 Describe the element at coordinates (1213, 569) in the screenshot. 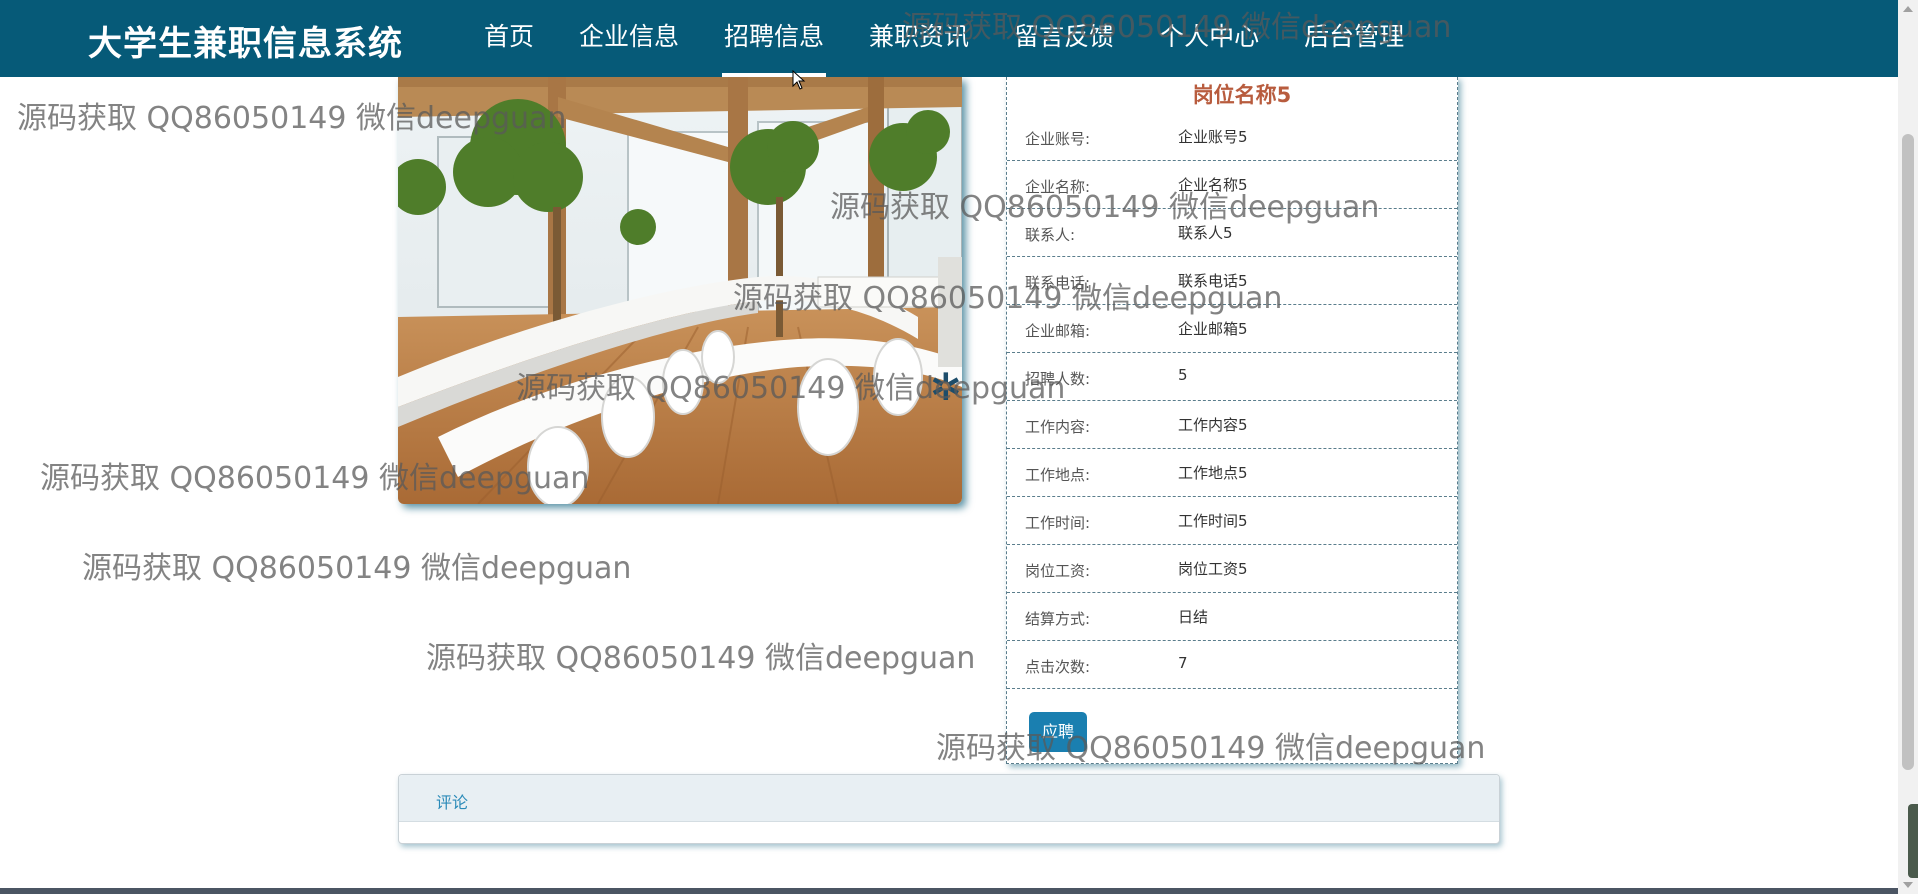

I see `field-value: 岗位工资5` at that location.